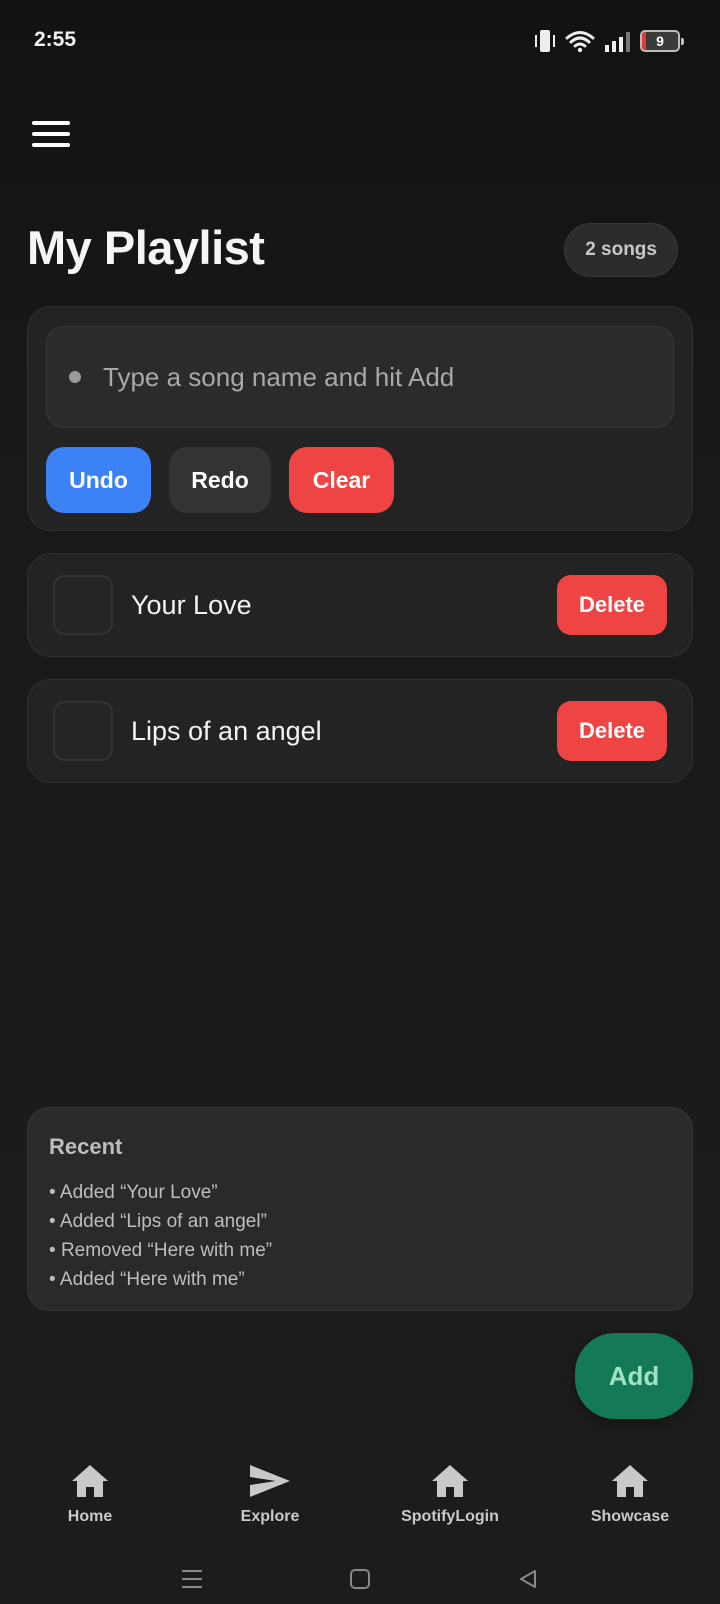 This screenshot has height=1604, width=720. Describe the element at coordinates (146, 247) in the screenshot. I see `page-title: My Playlist` at that location.